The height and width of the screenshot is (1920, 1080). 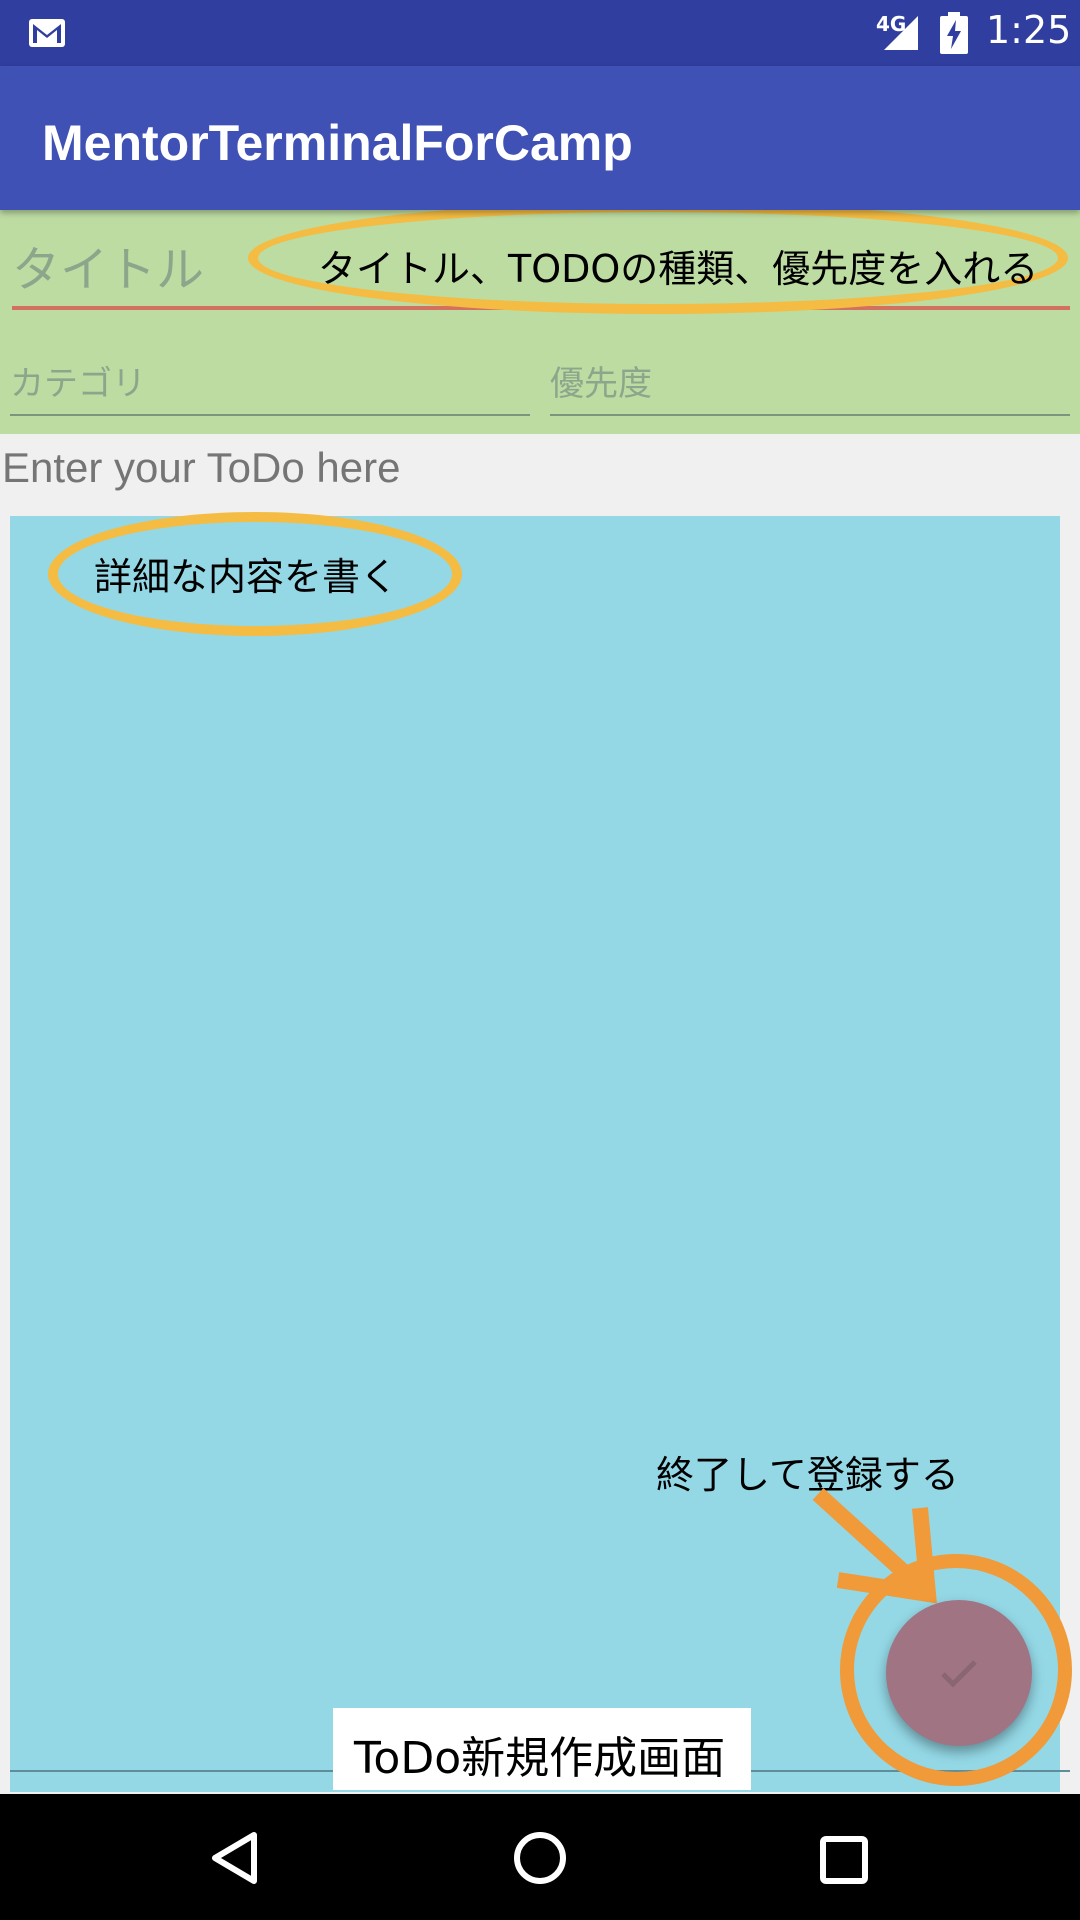 I want to click on annotation-caption: ToDo新規作成画面, so click(x=540, y=1758).